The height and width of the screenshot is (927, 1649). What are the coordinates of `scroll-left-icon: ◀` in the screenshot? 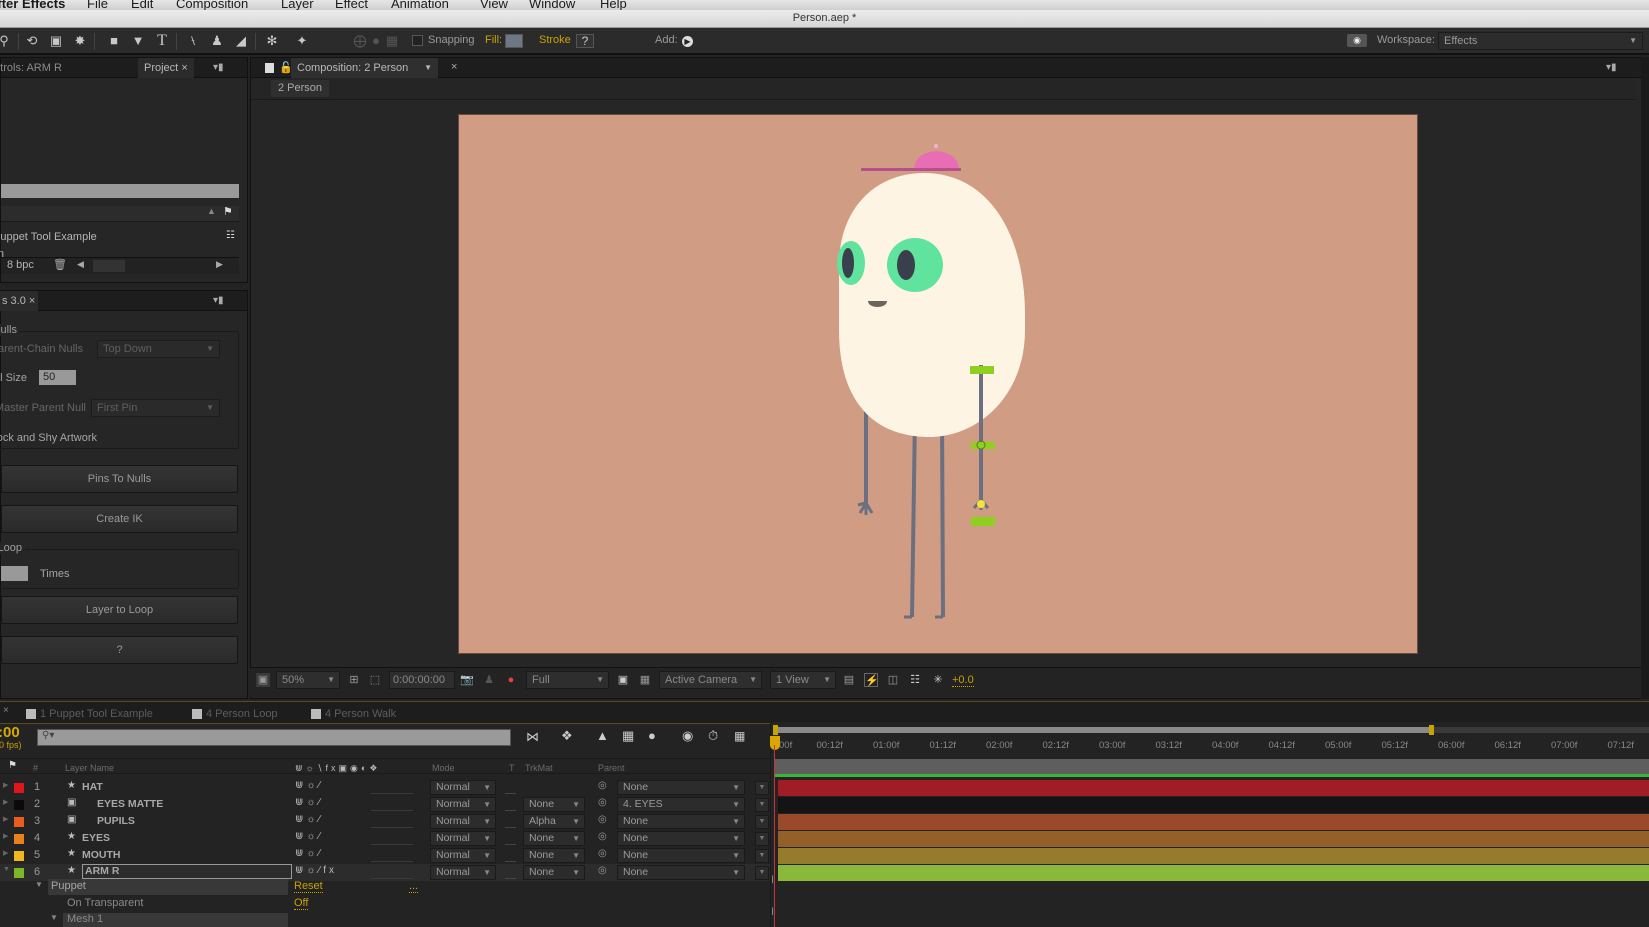 It's located at (80, 264).